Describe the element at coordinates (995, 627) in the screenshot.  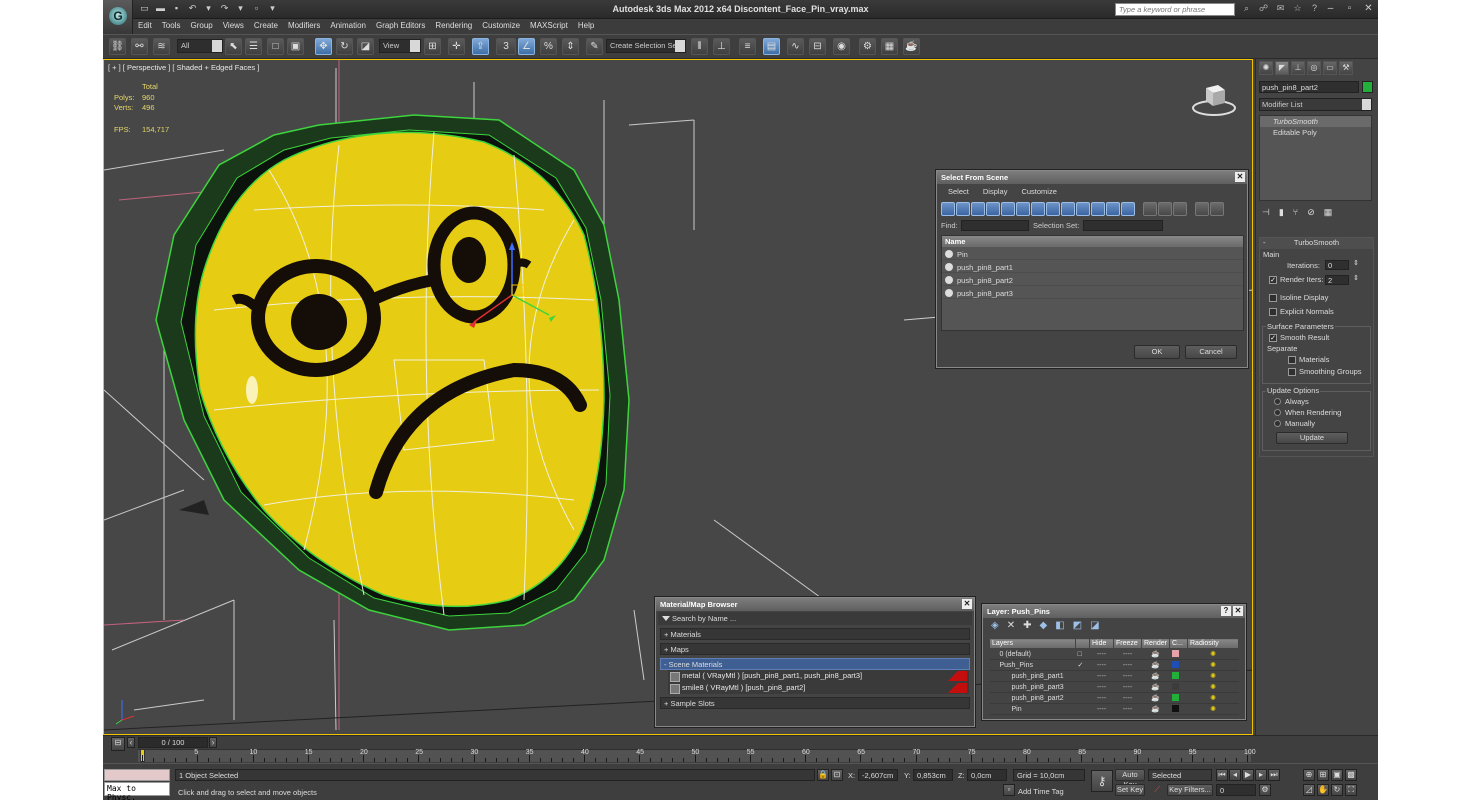
I see `create-layer-icon: ◈` at that location.